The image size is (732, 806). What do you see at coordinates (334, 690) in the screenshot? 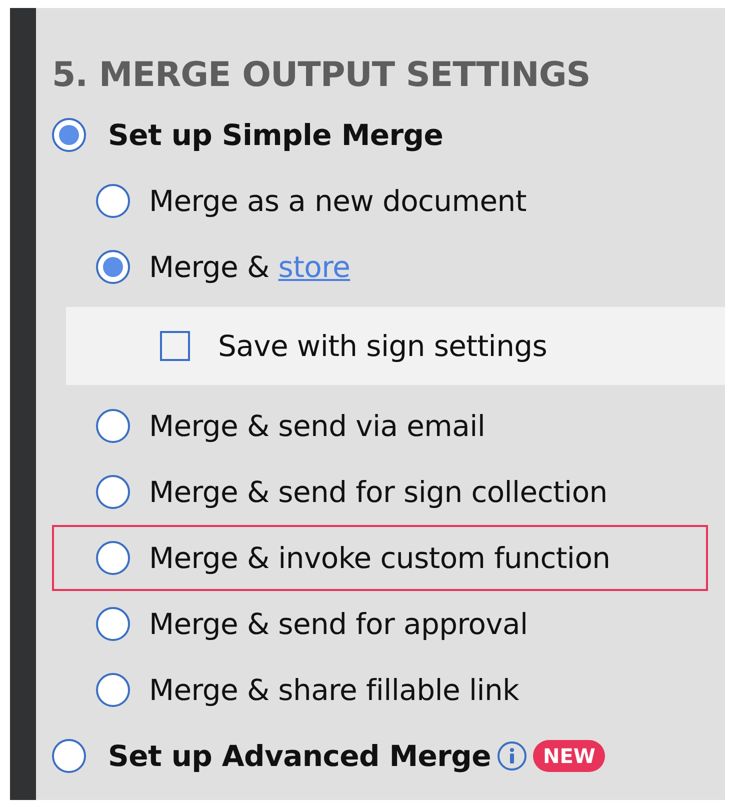
I see `option-label: Merge & share fillable link` at bounding box center [334, 690].